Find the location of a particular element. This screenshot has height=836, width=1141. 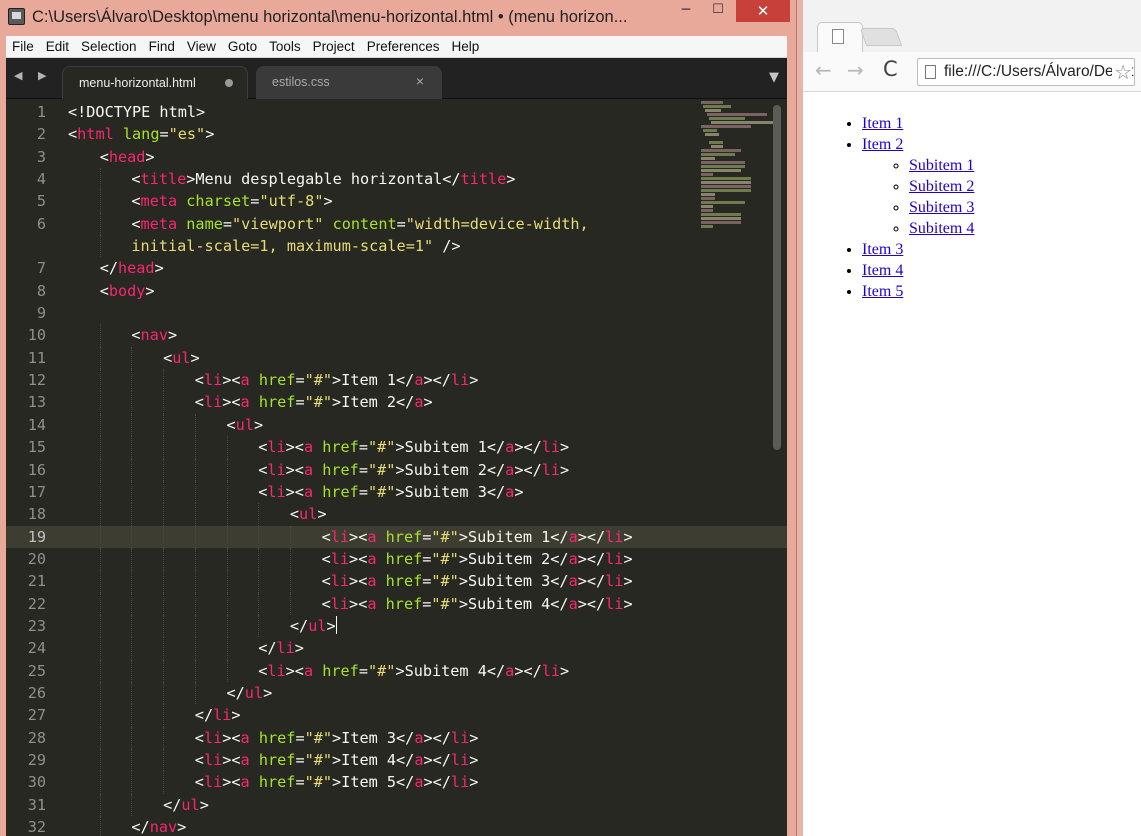

nav-link-item-3: Item 3 is located at coordinates (882, 249).